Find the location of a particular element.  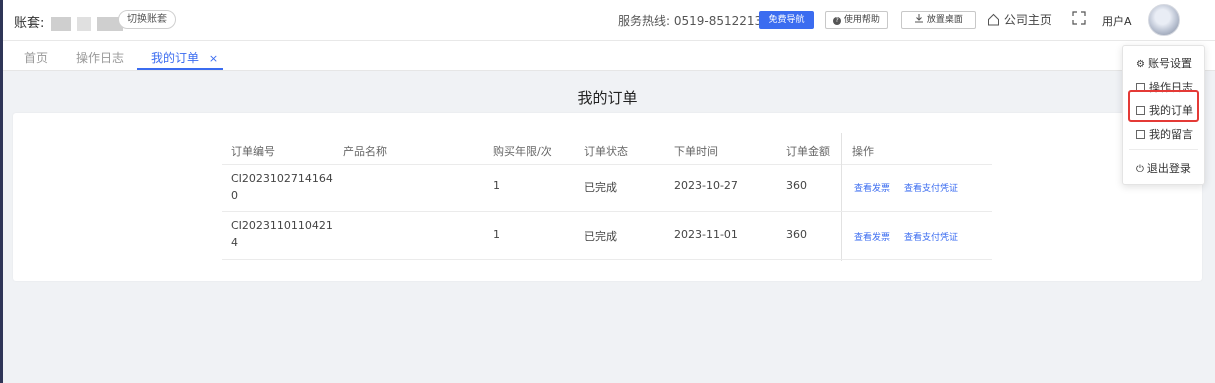

column-header: 产品名称 is located at coordinates (365, 151).